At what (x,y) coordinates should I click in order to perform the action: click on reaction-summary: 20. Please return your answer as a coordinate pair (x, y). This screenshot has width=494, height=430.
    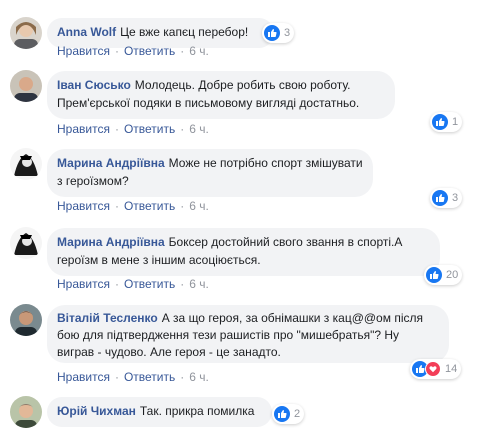
    Looking at the image, I should click on (443, 275).